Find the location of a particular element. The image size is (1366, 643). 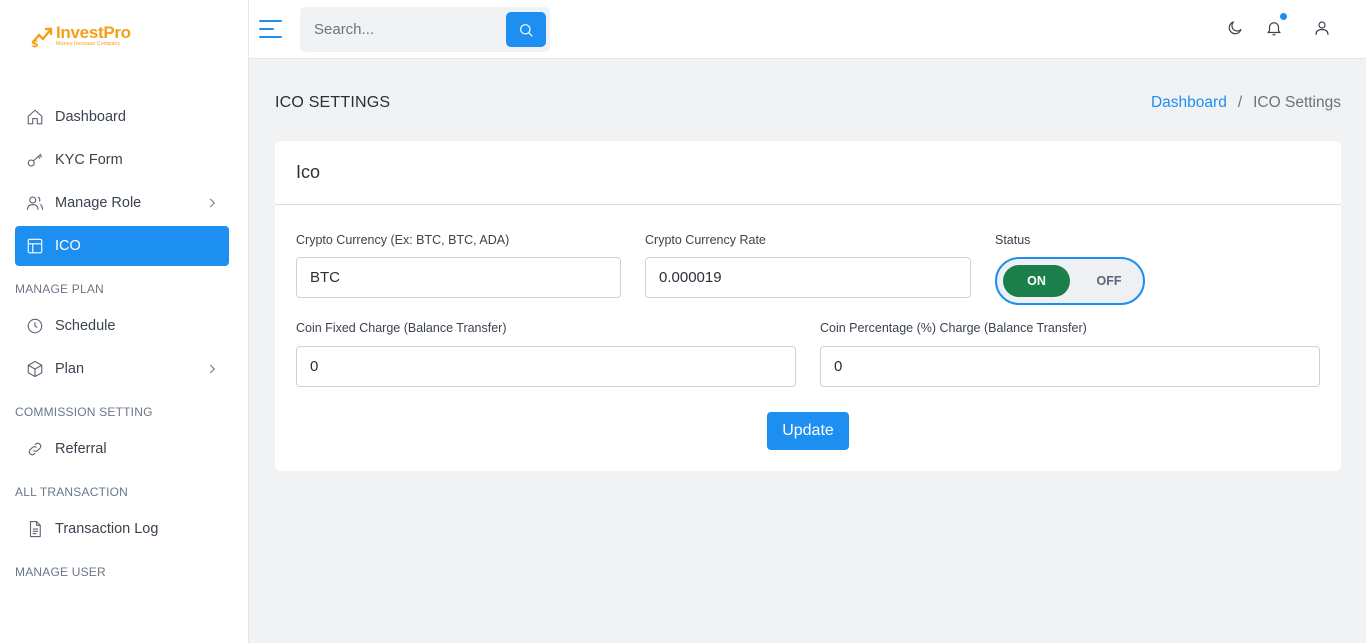

user-icon is located at coordinates (1322, 28).